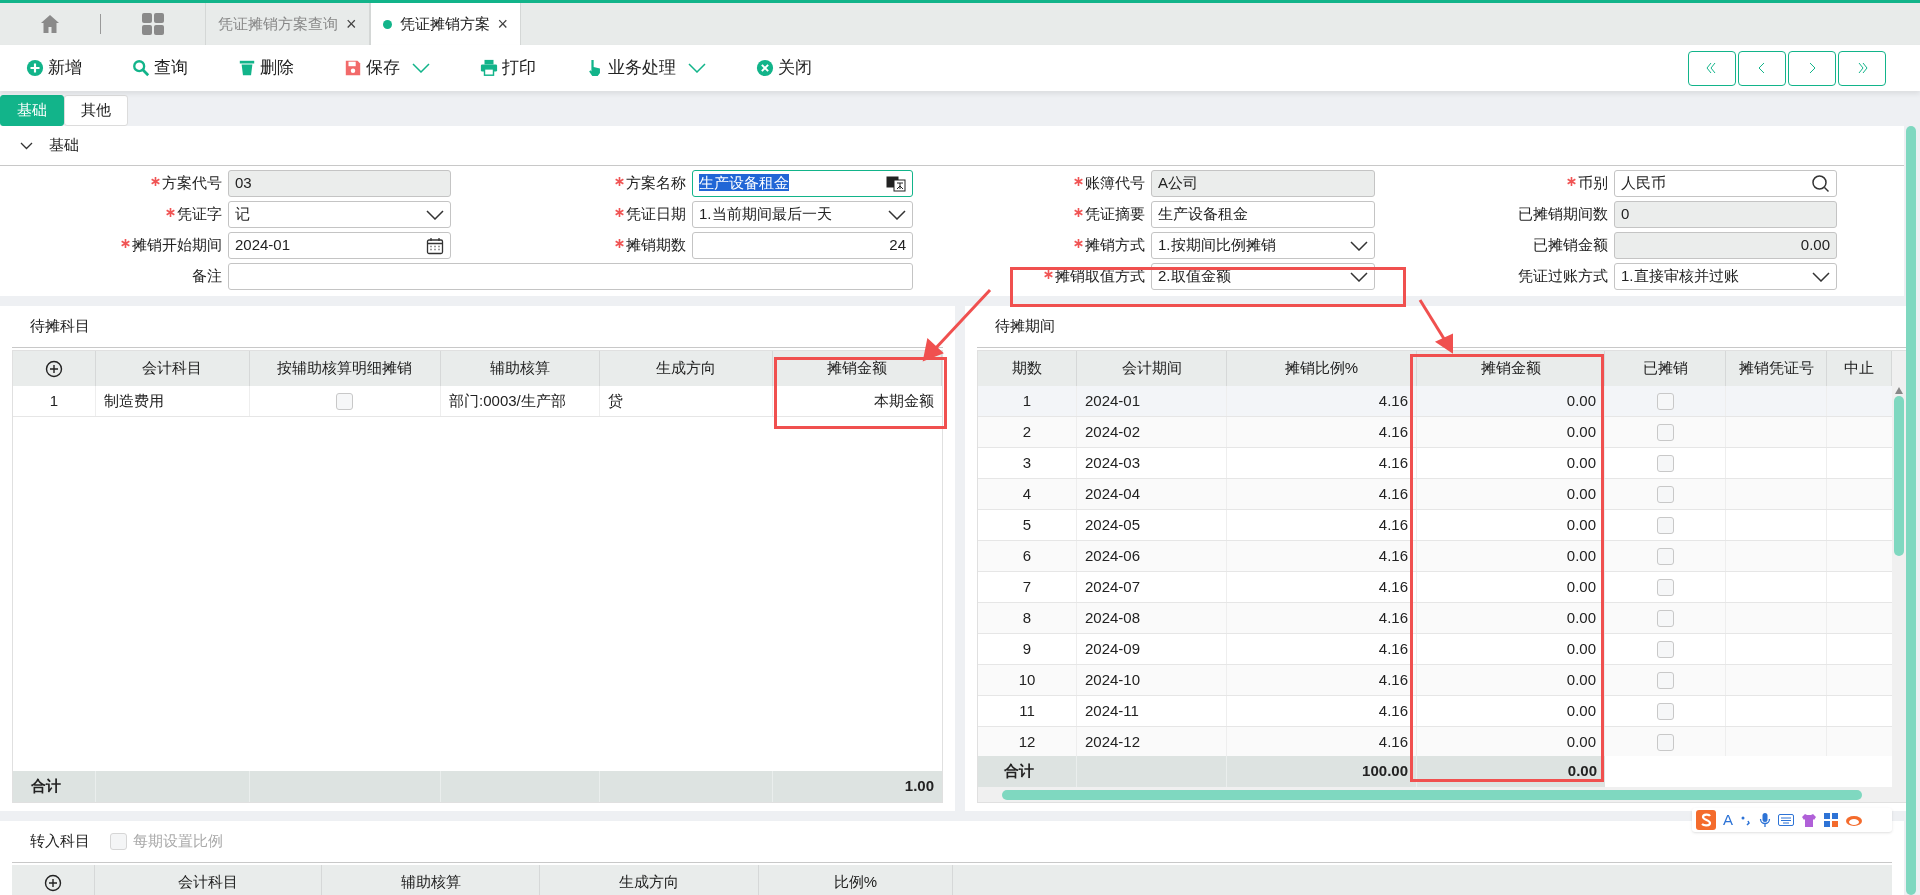 This screenshot has height=895, width=1920. What do you see at coordinates (387, 68) in the screenshot?
I see `toolbar-button: 保存` at bounding box center [387, 68].